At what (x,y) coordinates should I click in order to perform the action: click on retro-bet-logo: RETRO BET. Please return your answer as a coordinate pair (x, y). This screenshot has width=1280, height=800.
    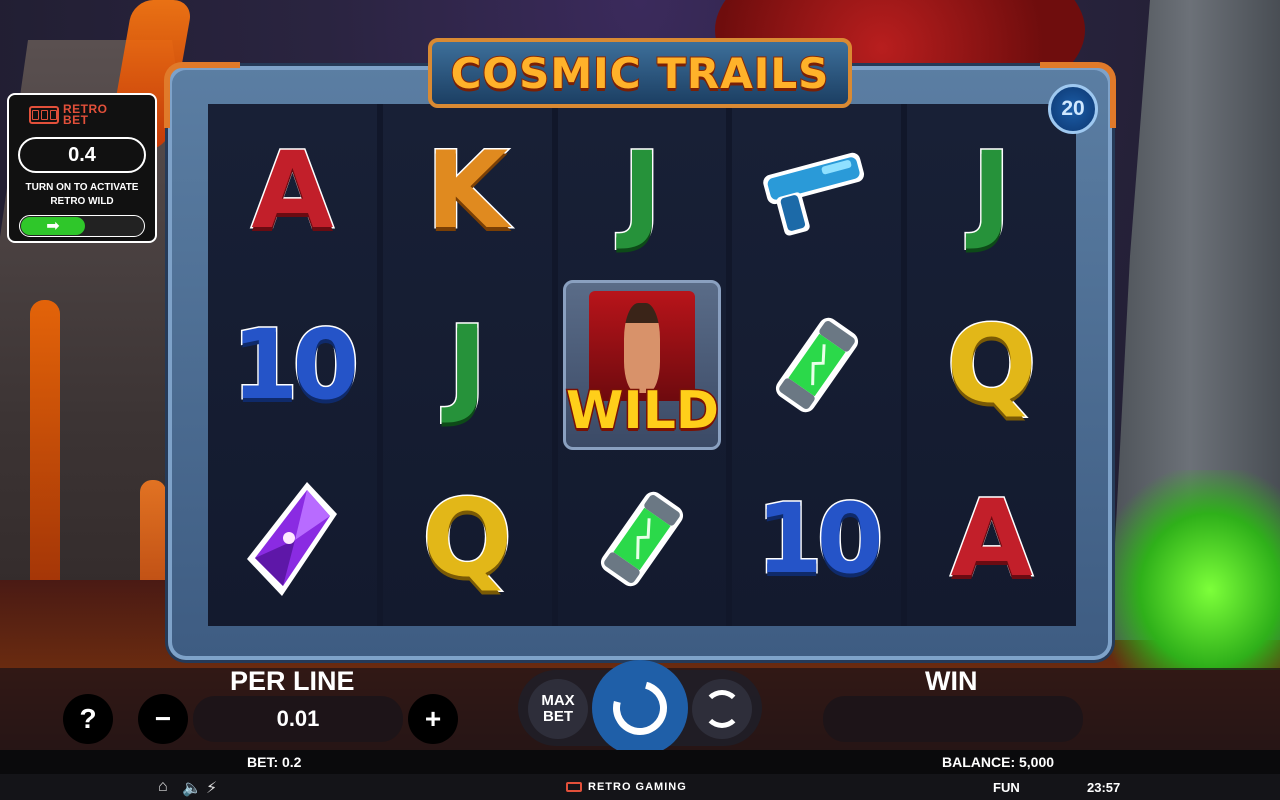
    Looking at the image, I should click on (68, 115).